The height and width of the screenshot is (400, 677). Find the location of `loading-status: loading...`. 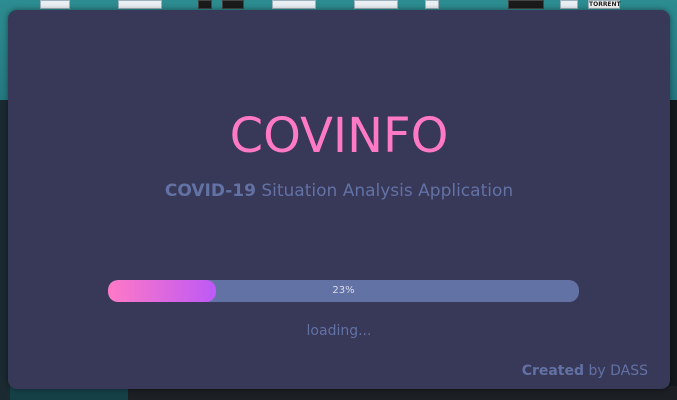

loading-status: loading... is located at coordinates (339, 331).